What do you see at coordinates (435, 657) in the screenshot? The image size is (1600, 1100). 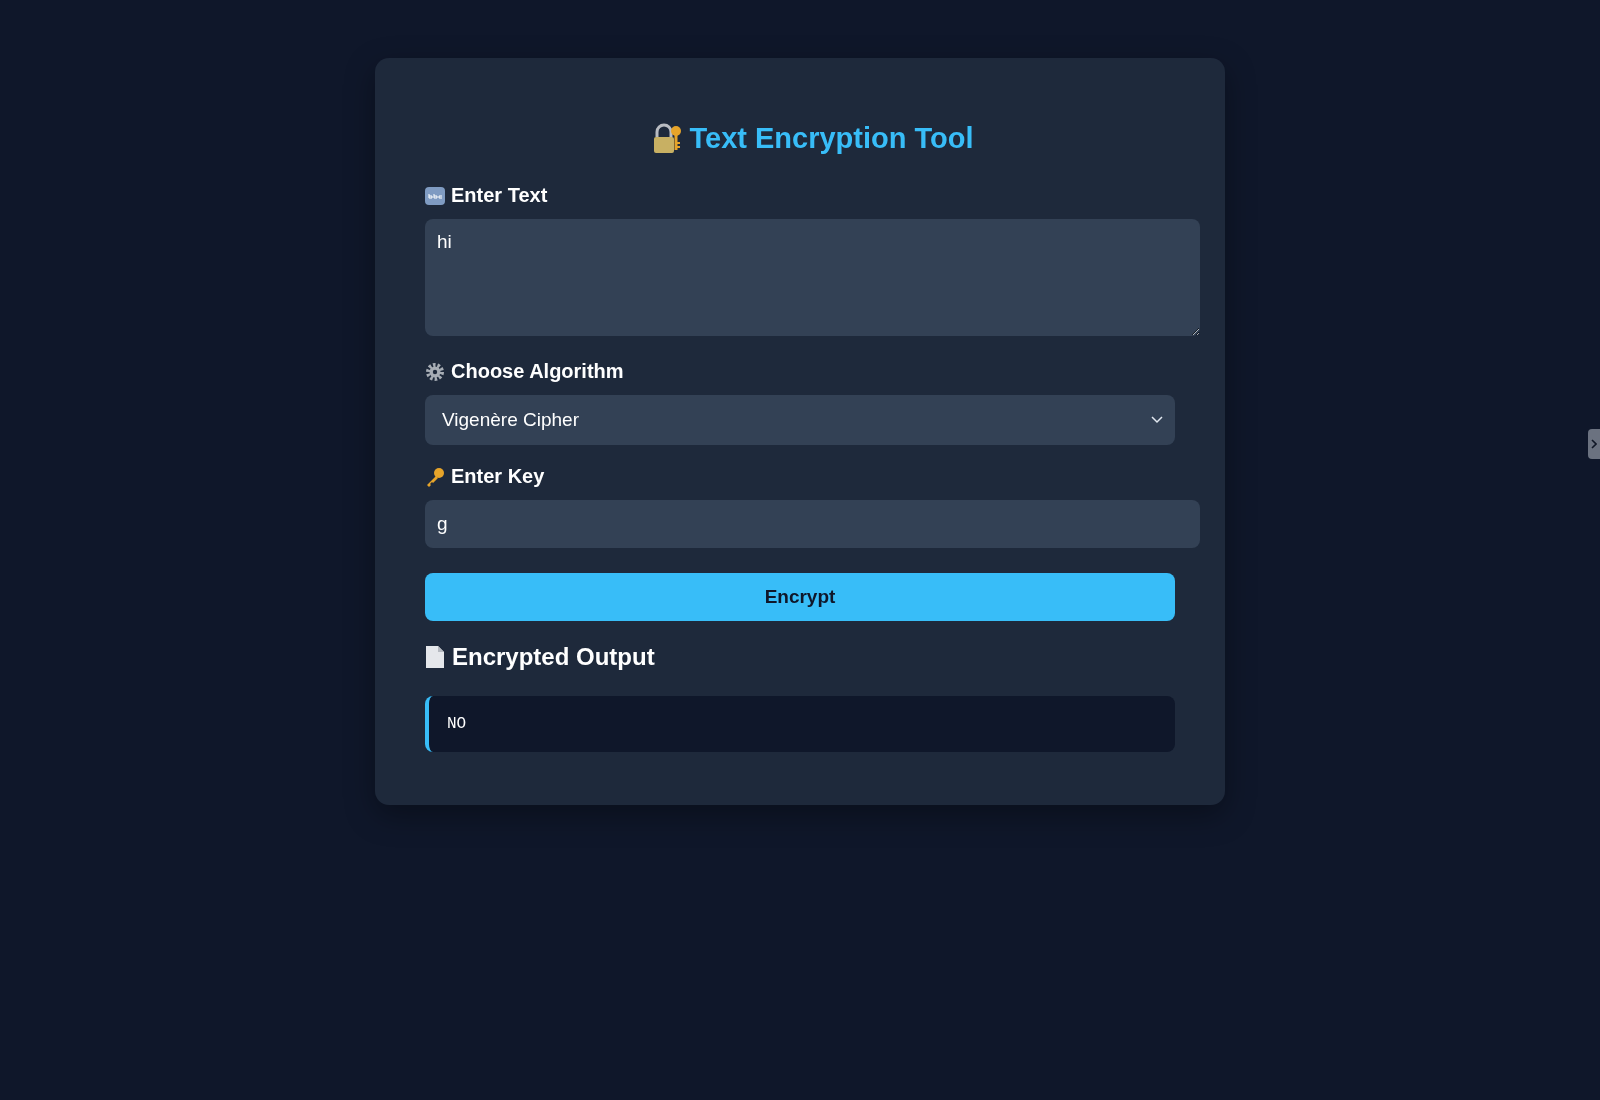 I see `document-icon` at bounding box center [435, 657].